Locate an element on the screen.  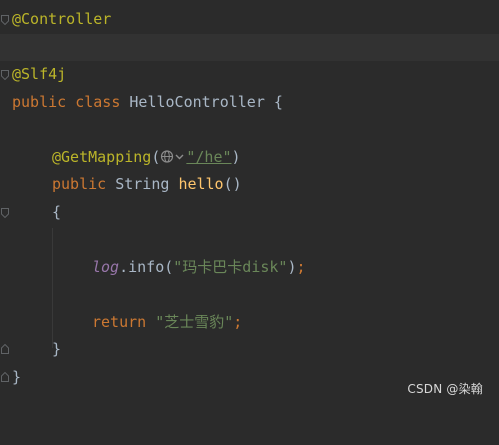
globe-icon is located at coordinates (173, 154).